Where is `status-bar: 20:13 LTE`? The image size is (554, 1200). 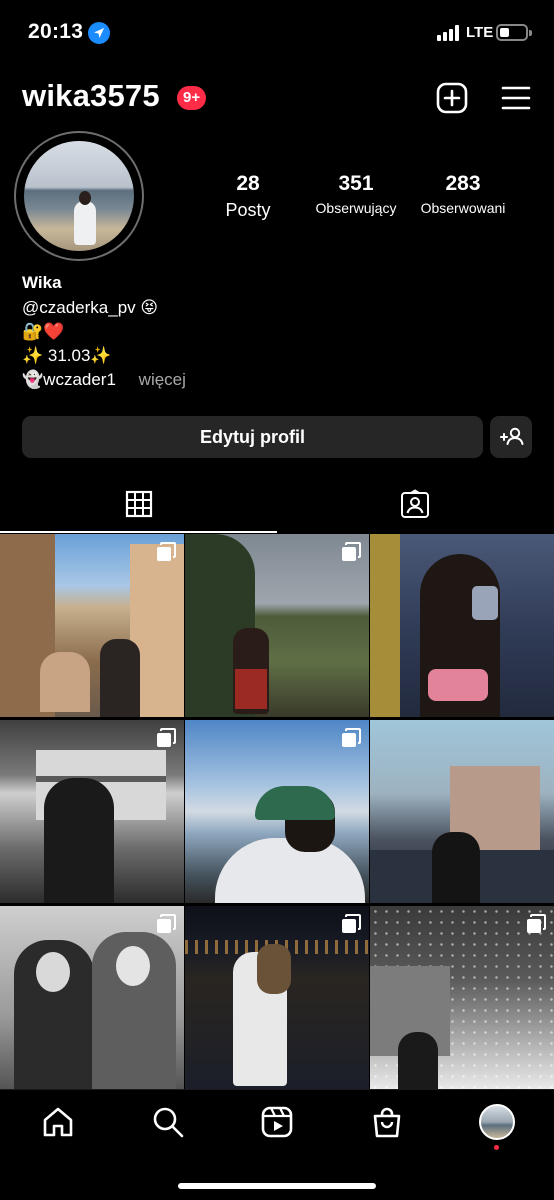
status-bar: 20:13 LTE is located at coordinates (277, 33).